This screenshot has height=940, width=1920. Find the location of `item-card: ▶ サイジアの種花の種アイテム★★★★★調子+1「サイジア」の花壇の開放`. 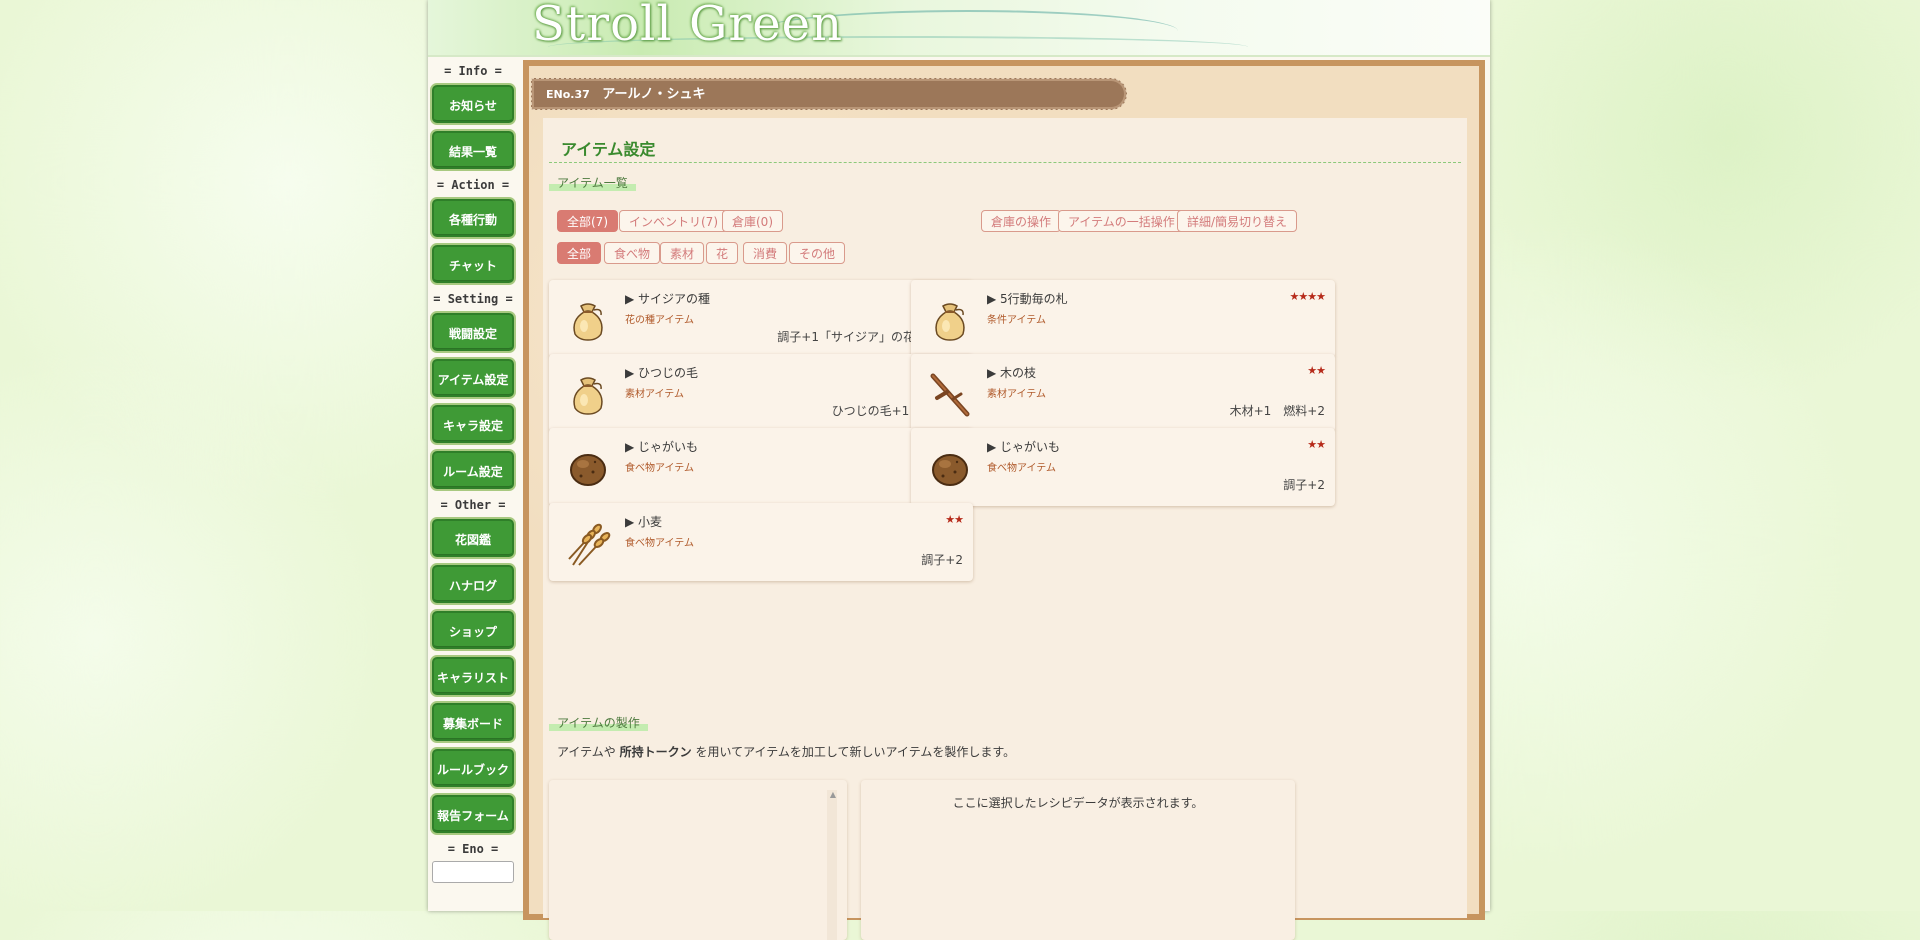

item-card: ▶ サイジアの種花の種アイテム★★★★★調子+1「サイジア」の花壇の開放 is located at coordinates (761, 319).